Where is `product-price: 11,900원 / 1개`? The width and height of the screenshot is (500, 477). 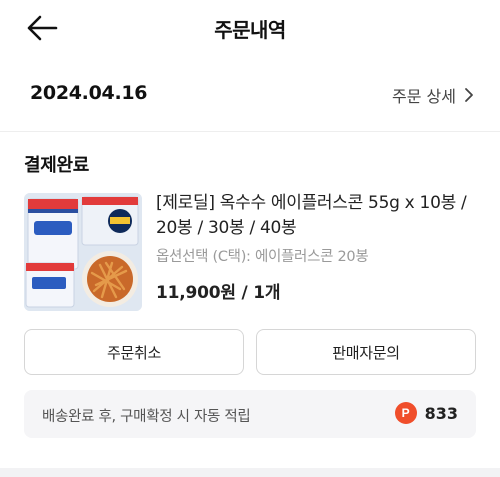 product-price: 11,900원 / 1개 is located at coordinates (218, 293).